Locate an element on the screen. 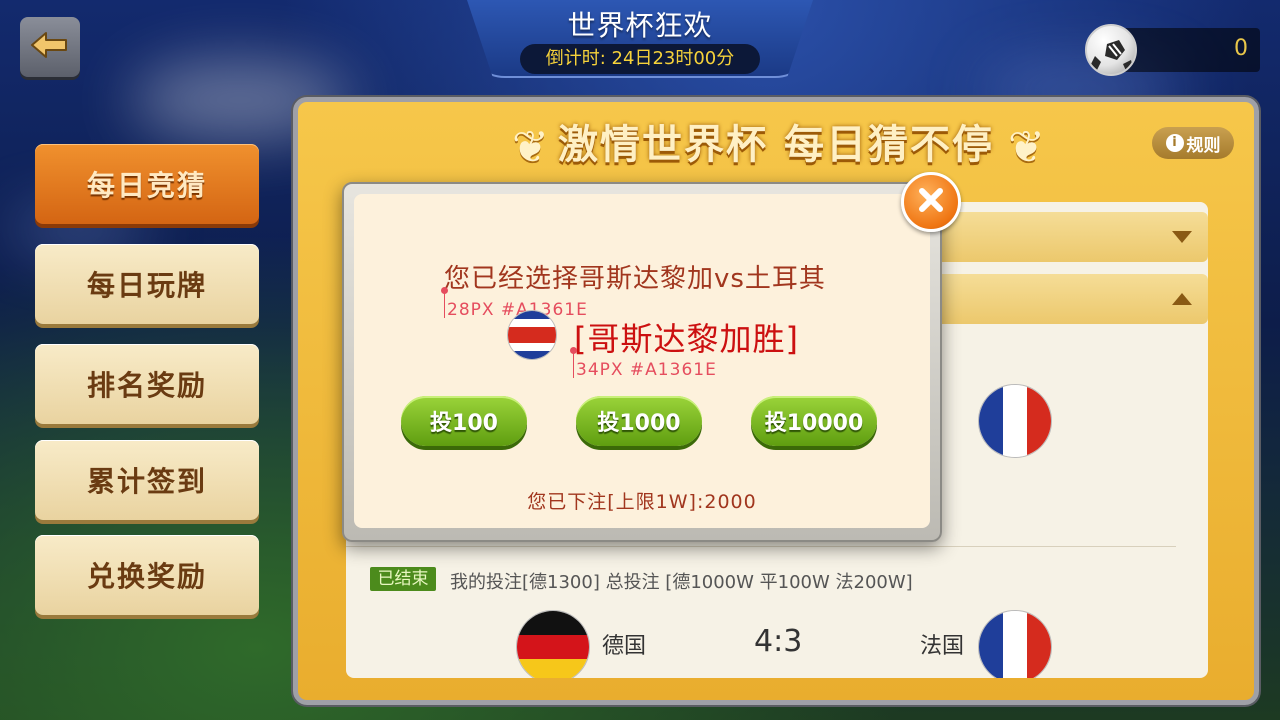 The width and height of the screenshot is (1280, 720). close-button is located at coordinates (931, 202).